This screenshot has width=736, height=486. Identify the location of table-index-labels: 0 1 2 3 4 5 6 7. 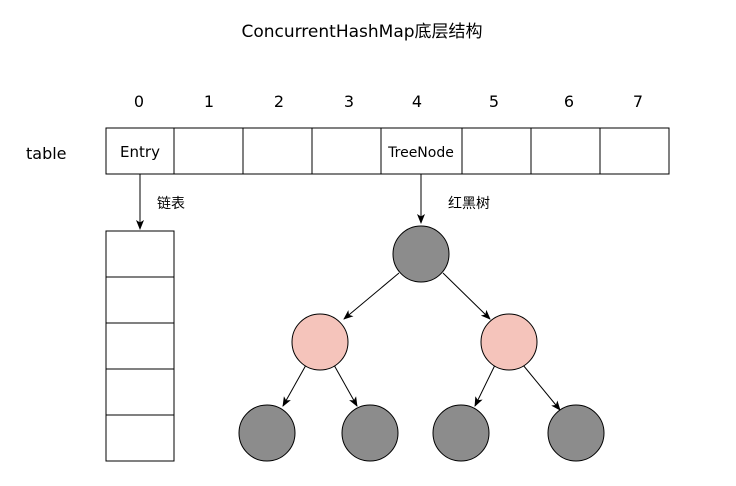
(388, 101).